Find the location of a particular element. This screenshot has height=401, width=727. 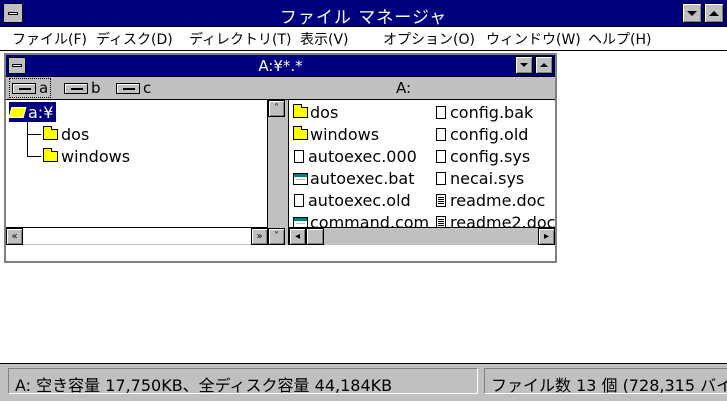

file-item: autoexec.old is located at coordinates (352, 200).